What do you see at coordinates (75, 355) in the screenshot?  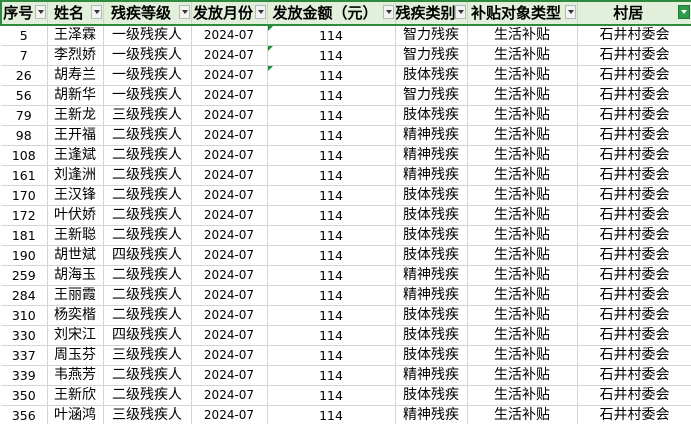 I see `name-cell: 周玉芬` at bounding box center [75, 355].